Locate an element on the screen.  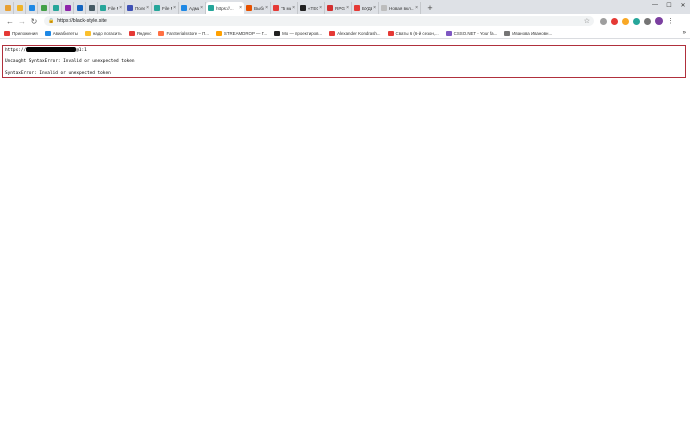
address-bar-url: https://black-style.site is located at coordinates (82, 21).